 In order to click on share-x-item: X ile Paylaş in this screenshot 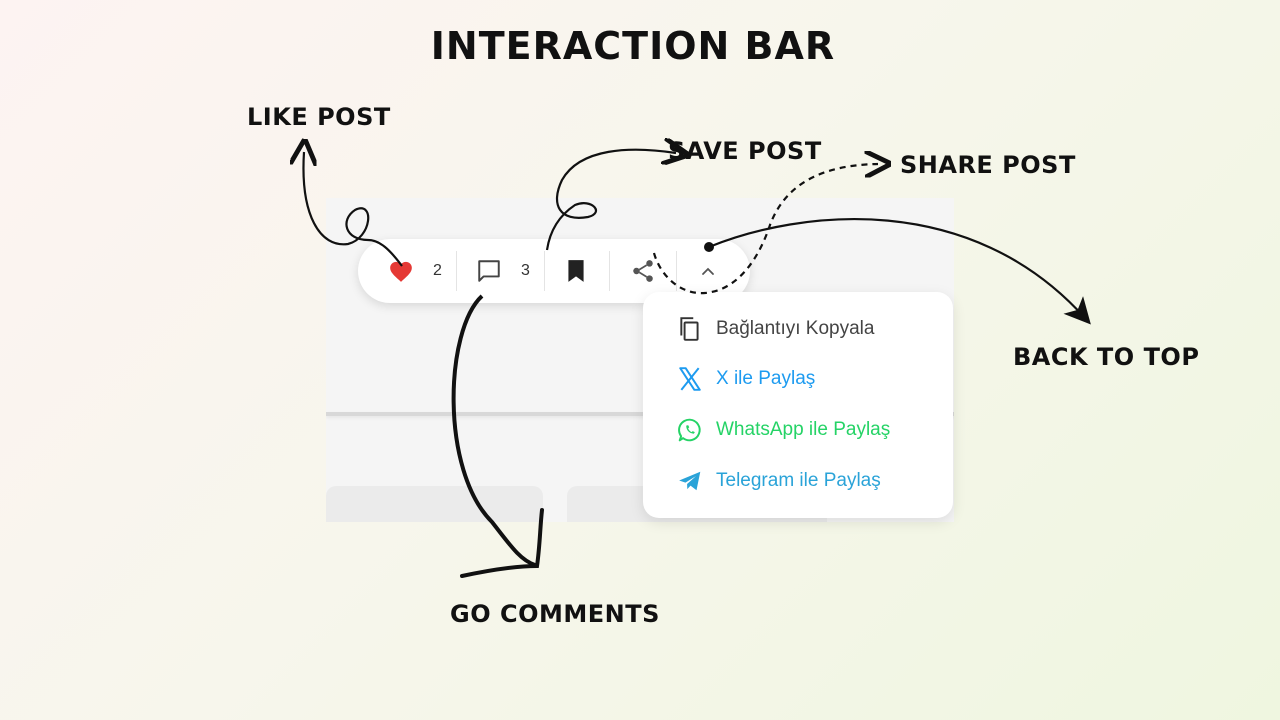, I will do `click(746, 379)`.